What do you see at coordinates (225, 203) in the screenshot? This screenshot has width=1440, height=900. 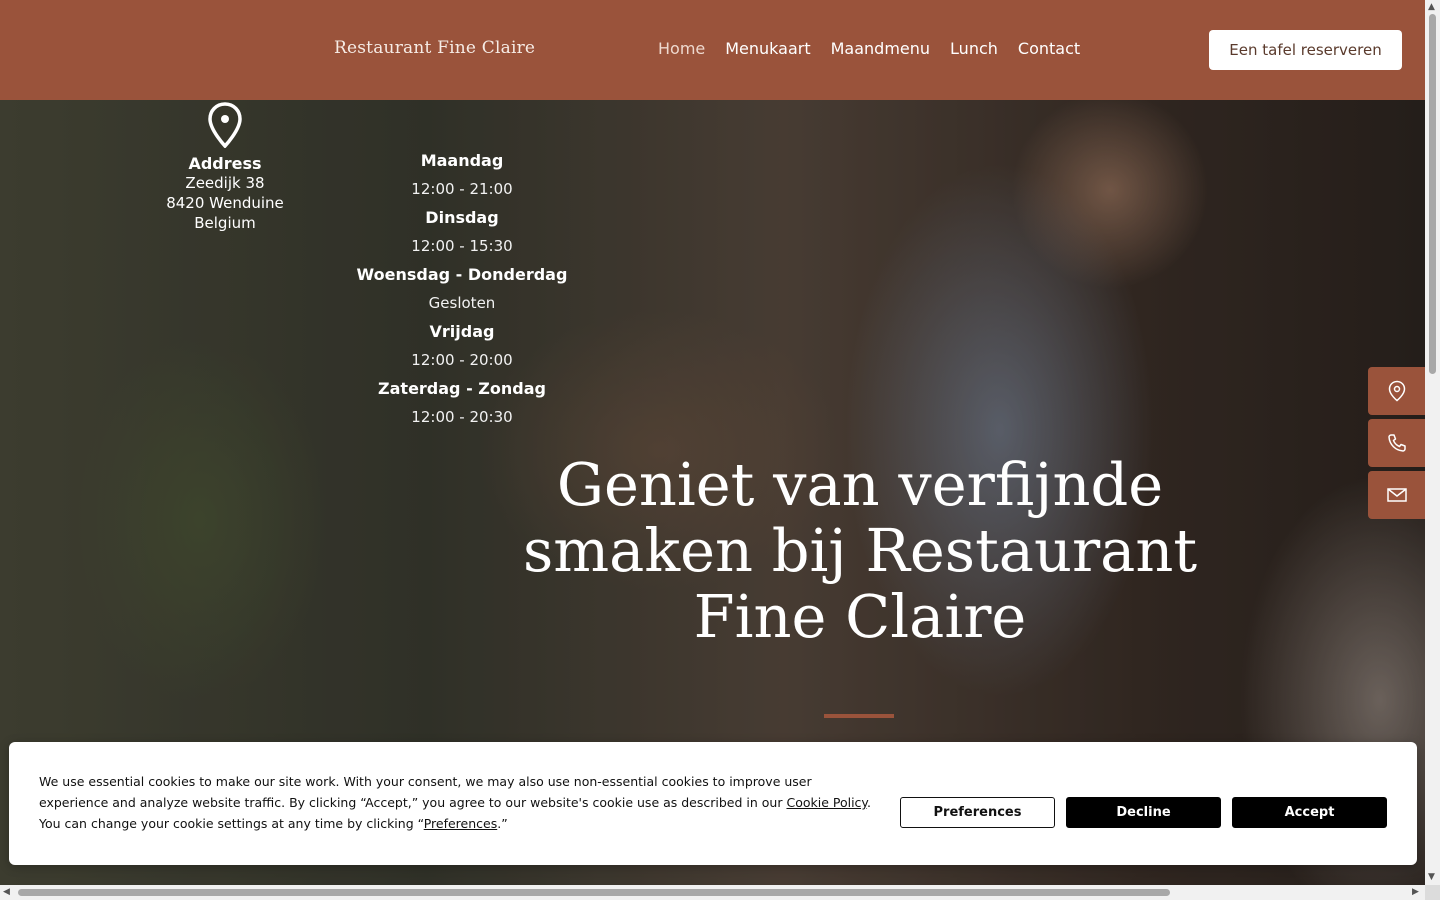 I see `address-city: 8420 Wenduine` at bounding box center [225, 203].